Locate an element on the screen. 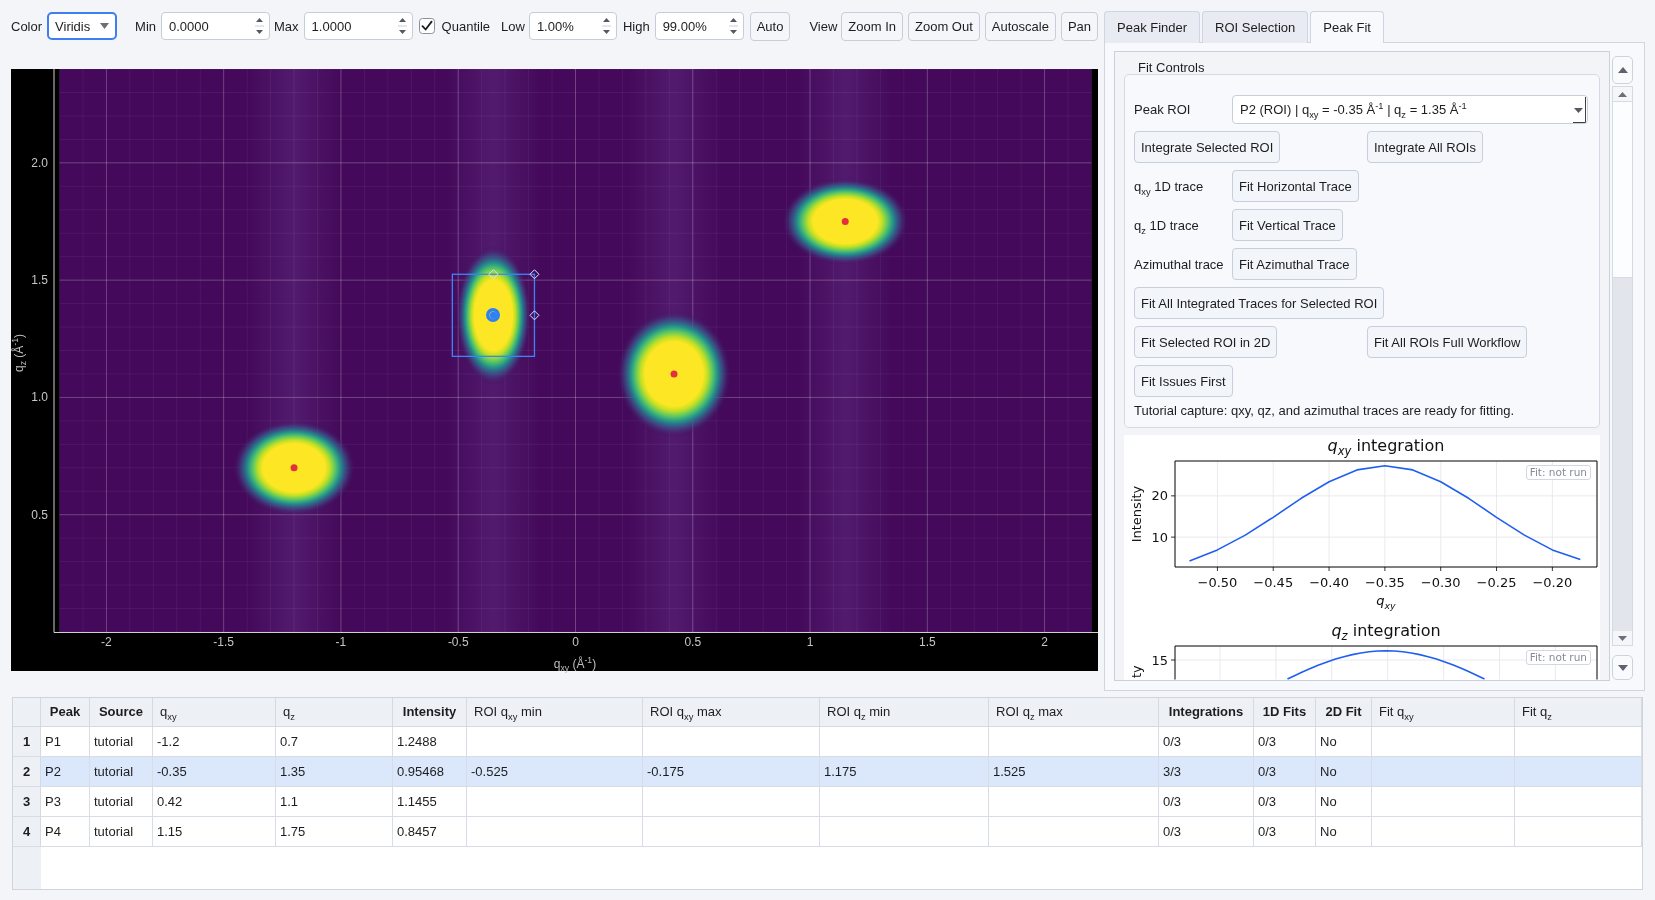 Image resolution: width=1655 pixels, height=900 pixels. column-header: Fit q$_{z}$ is located at coordinates (1578, 712).